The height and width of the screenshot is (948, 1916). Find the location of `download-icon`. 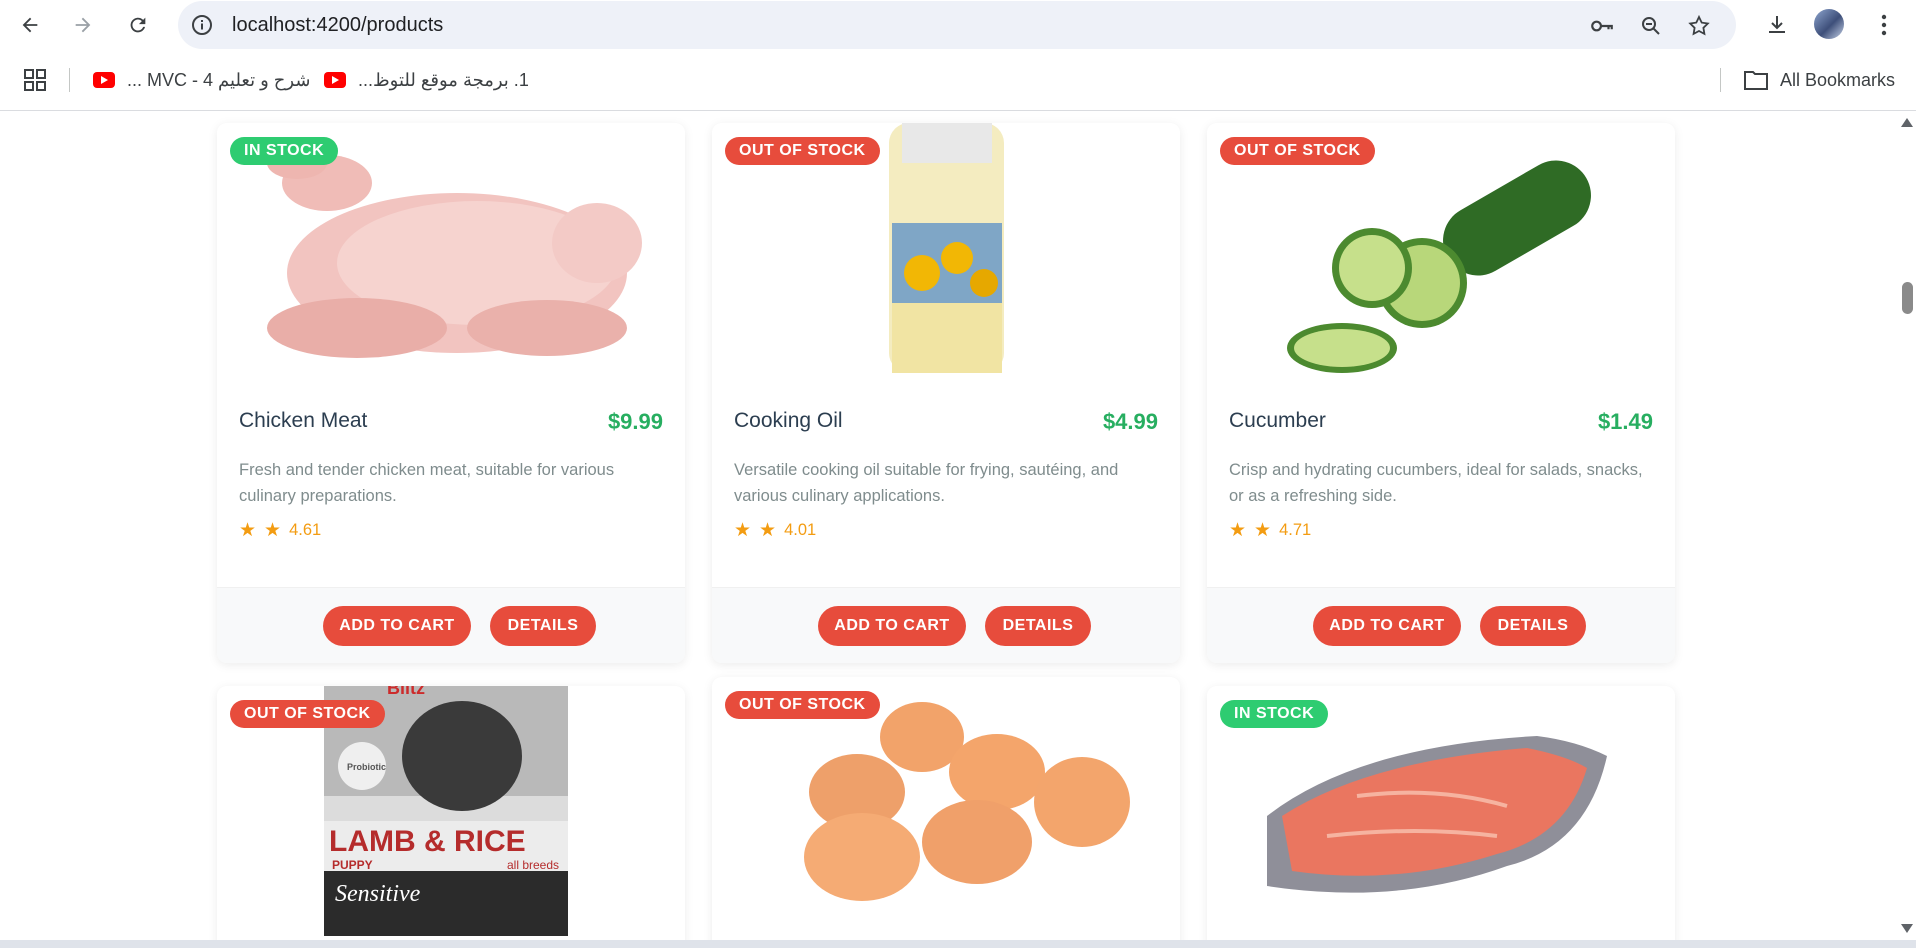

download-icon is located at coordinates (1777, 25).